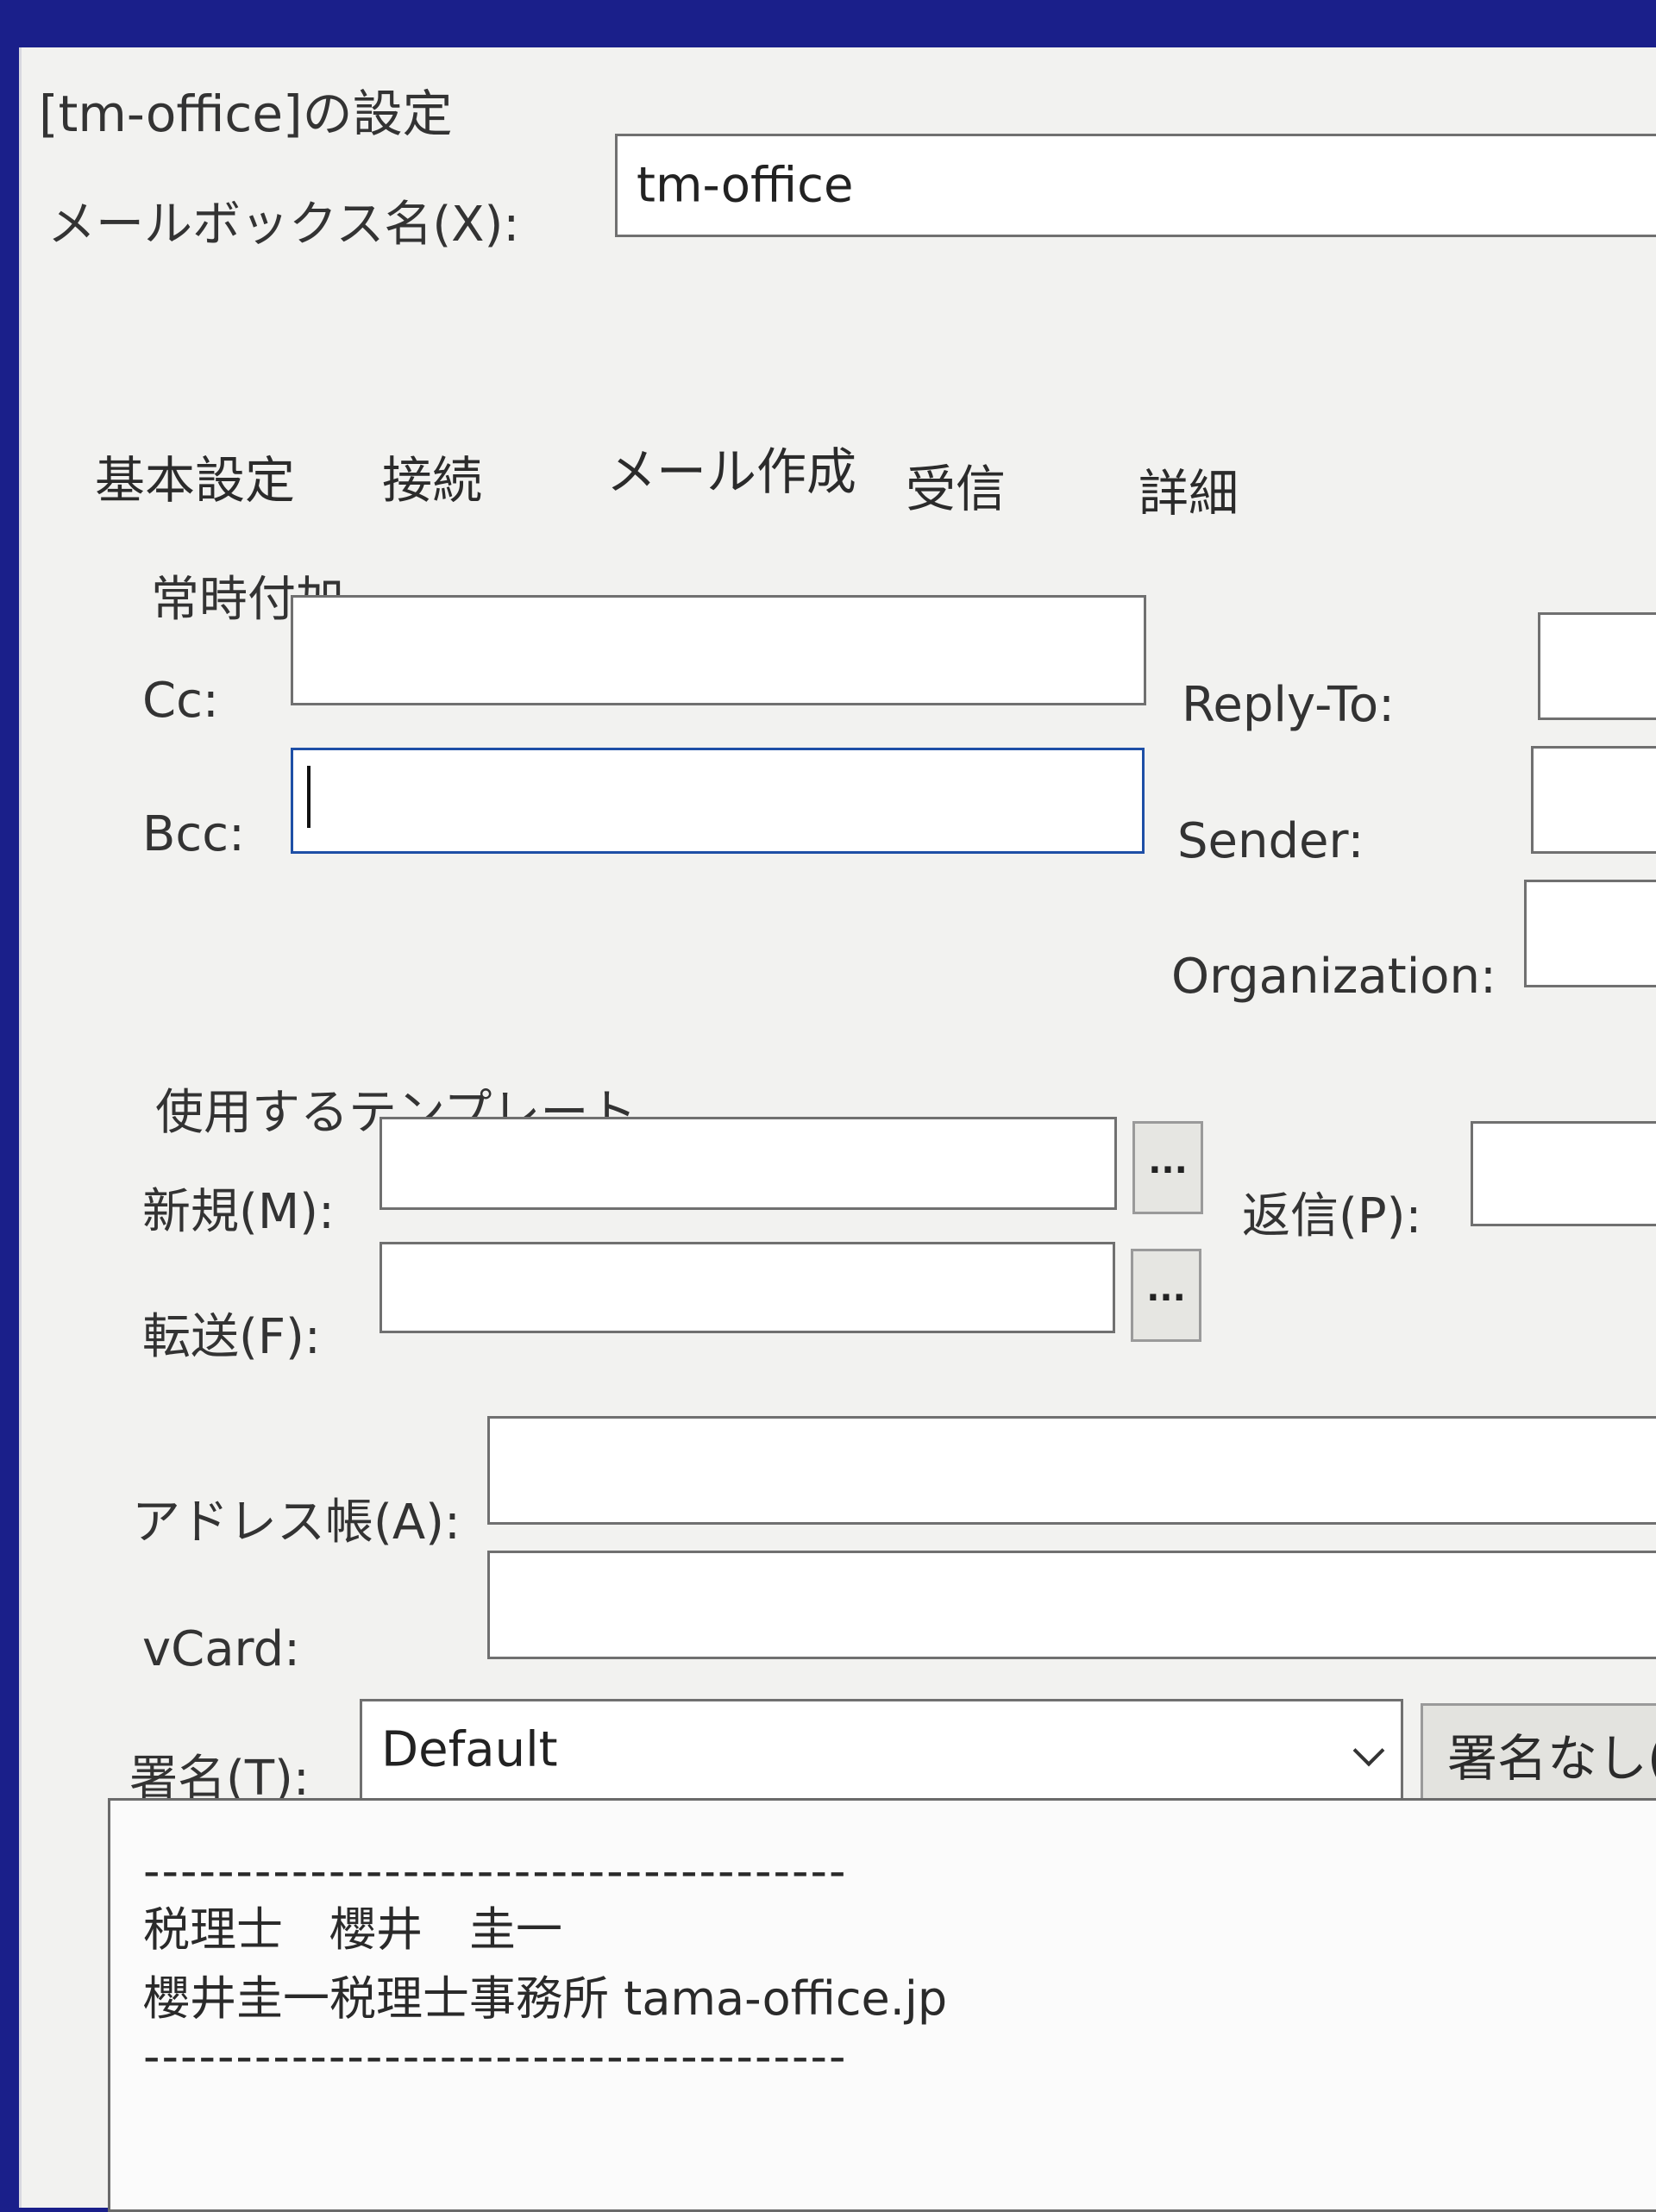 Image resolution: width=1656 pixels, height=2212 pixels. Describe the element at coordinates (748, 1163) in the screenshot. I see `new-template-input` at that location.